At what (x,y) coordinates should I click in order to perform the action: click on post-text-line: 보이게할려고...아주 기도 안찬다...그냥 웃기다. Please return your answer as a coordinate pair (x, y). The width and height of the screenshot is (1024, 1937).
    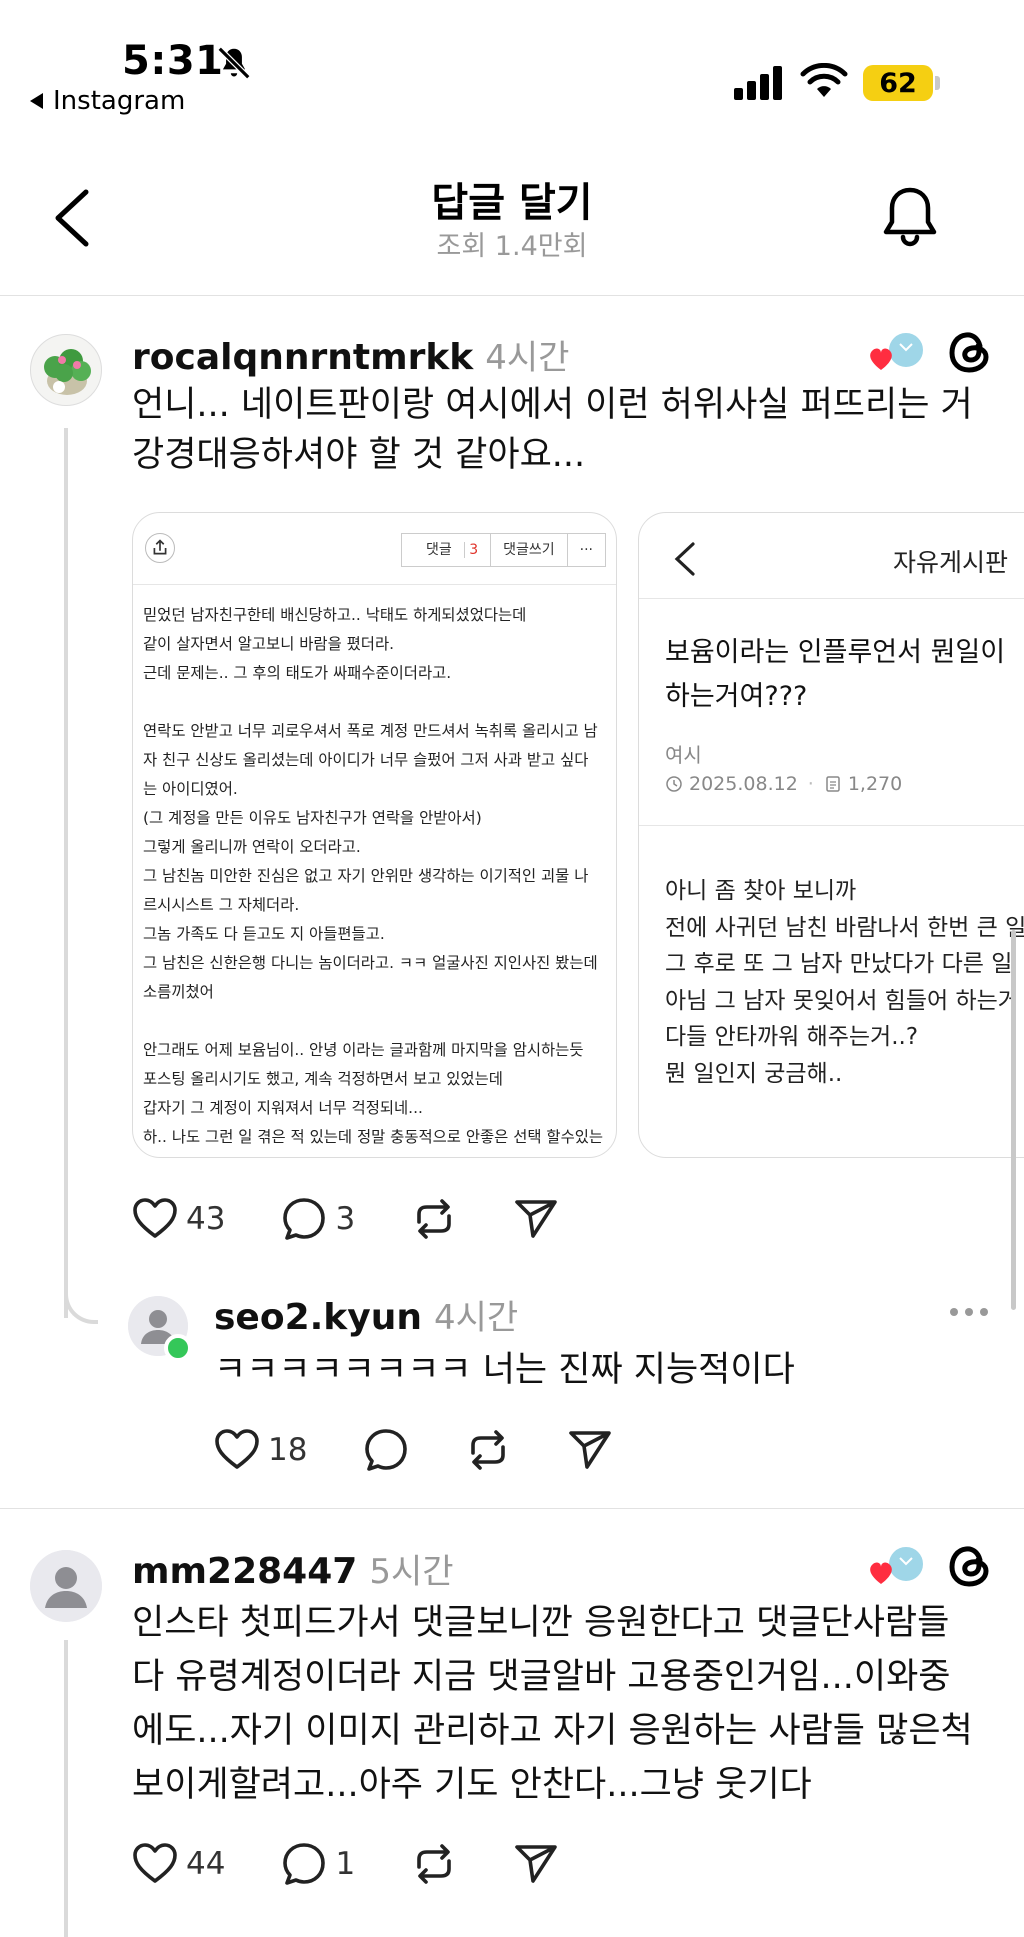
    Looking at the image, I should click on (472, 1785).